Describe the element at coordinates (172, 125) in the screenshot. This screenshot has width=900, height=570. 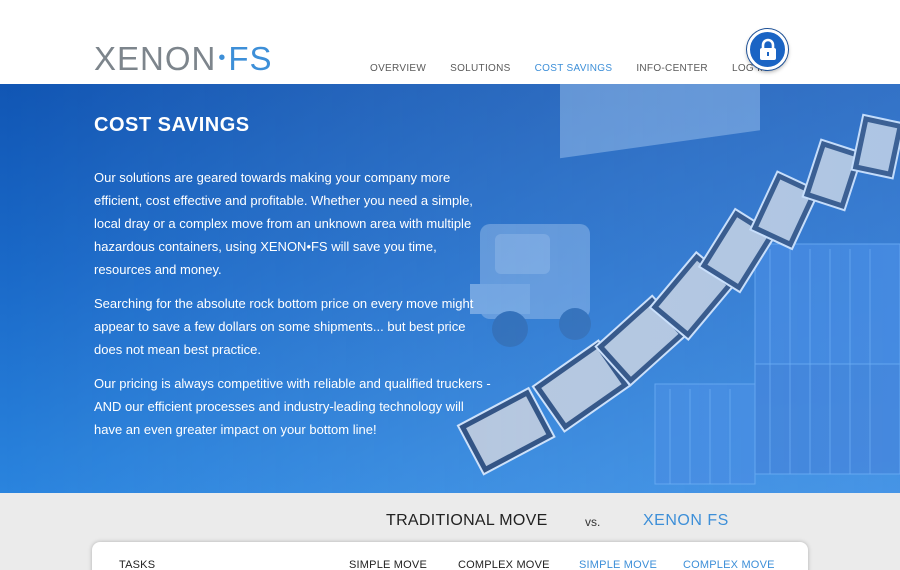
I see `page-title: COST SAVINGS` at that location.